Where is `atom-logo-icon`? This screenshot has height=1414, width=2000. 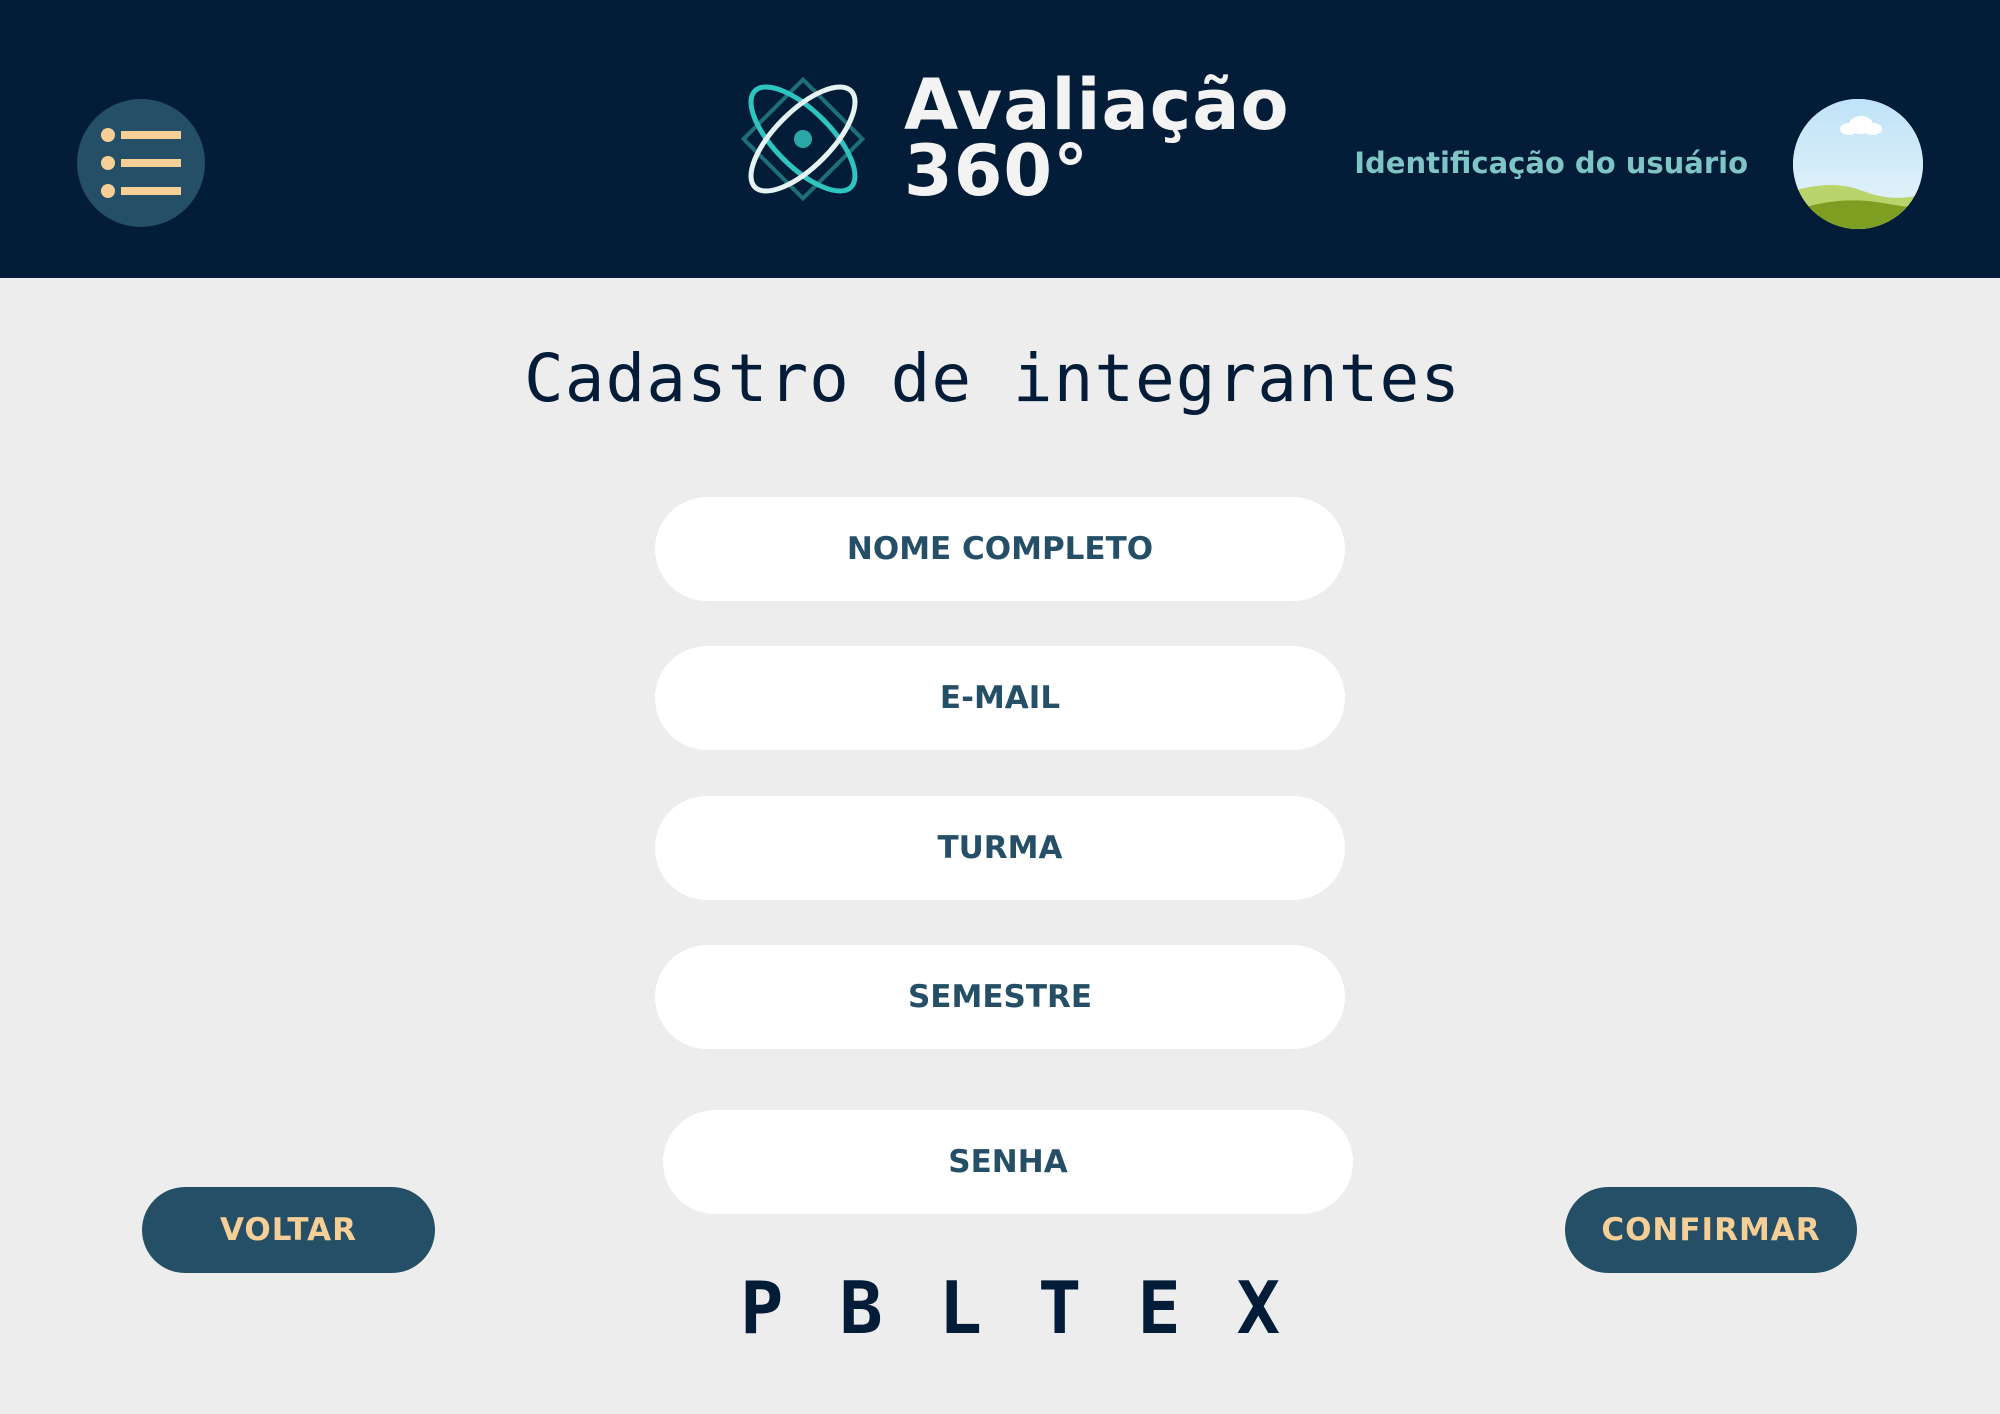 atom-logo-icon is located at coordinates (803, 139).